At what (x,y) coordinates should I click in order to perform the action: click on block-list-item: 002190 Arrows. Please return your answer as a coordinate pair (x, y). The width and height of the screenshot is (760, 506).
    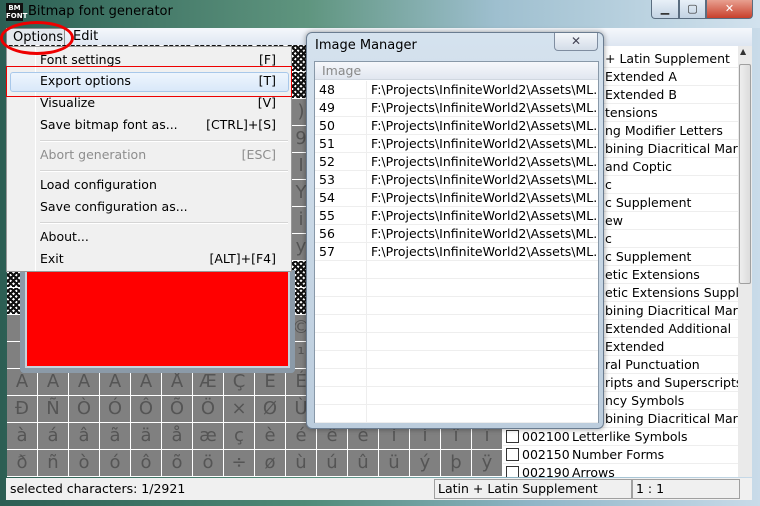
    Looking at the image, I should click on (620, 470).